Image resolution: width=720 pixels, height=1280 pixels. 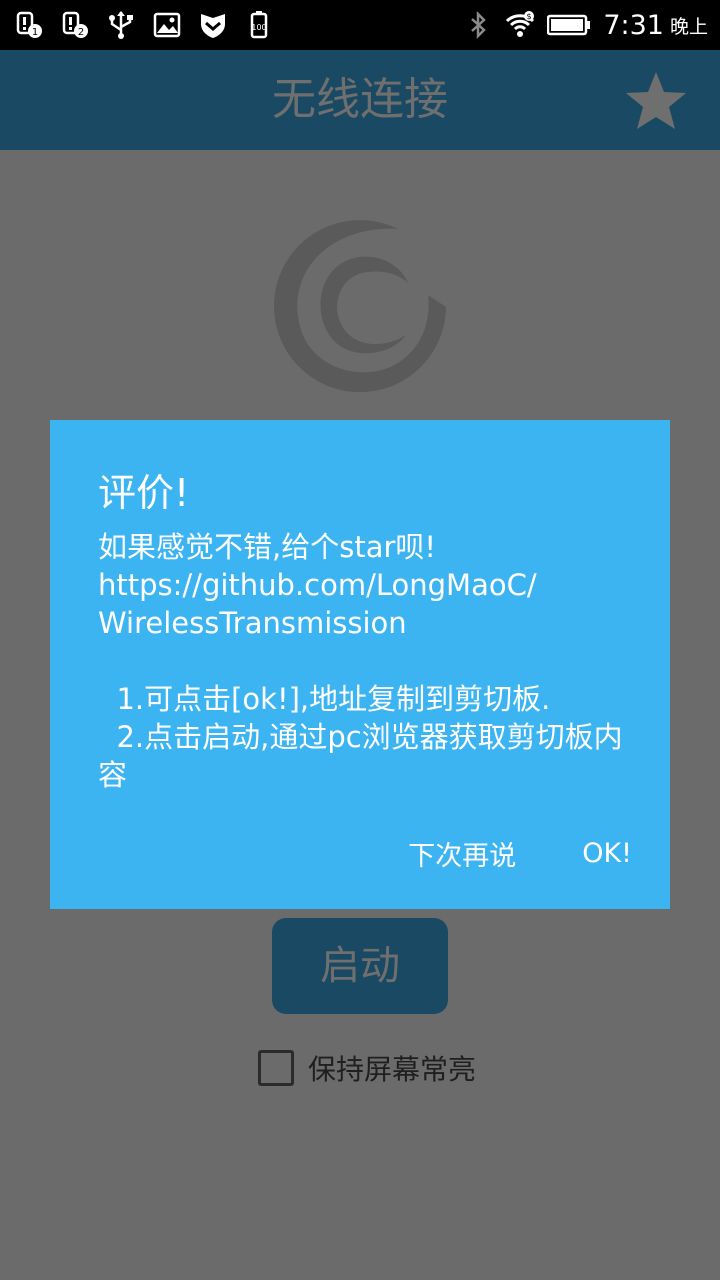 What do you see at coordinates (75, 25) in the screenshot?
I see `sim2-alert-icon: 2` at bounding box center [75, 25].